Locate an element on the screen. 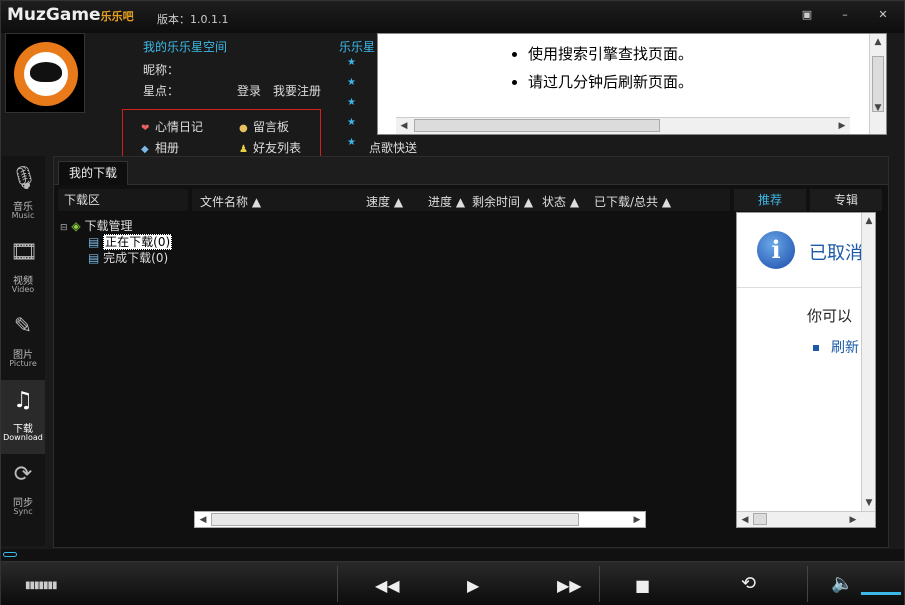  horizontal-scrollbar: ◀ ▶ is located at coordinates (623, 125).